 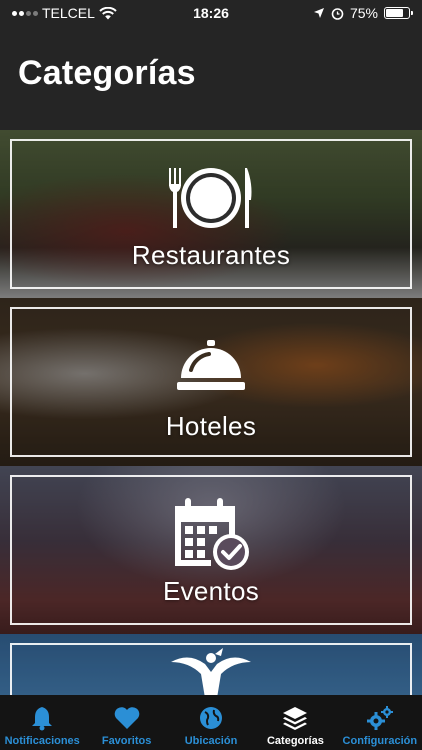 I want to click on layers-icon, so click(x=295, y=718).